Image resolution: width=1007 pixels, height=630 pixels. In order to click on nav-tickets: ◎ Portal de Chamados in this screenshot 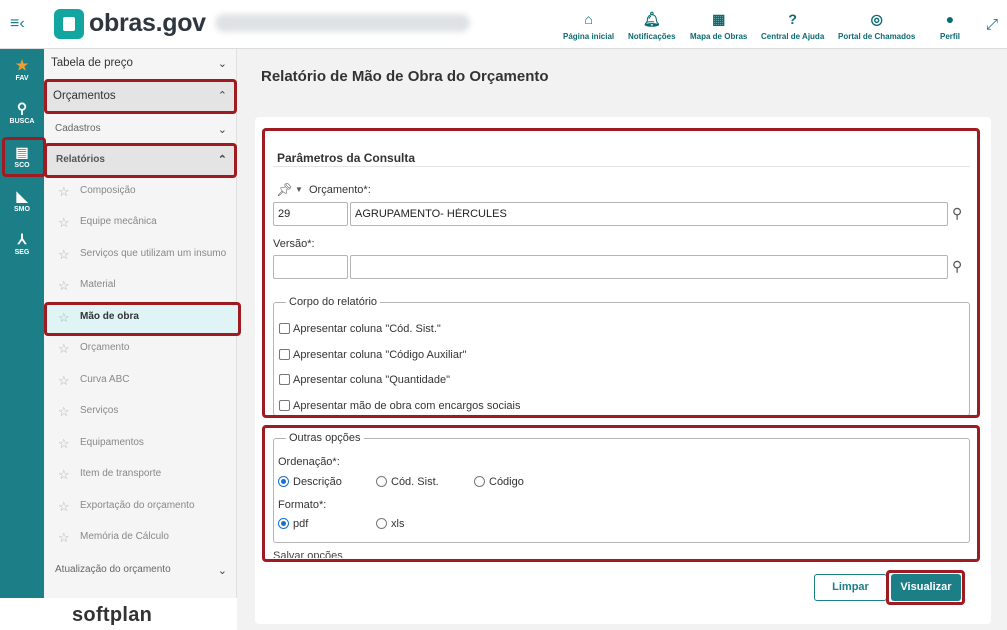, I will do `click(876, 25)`.